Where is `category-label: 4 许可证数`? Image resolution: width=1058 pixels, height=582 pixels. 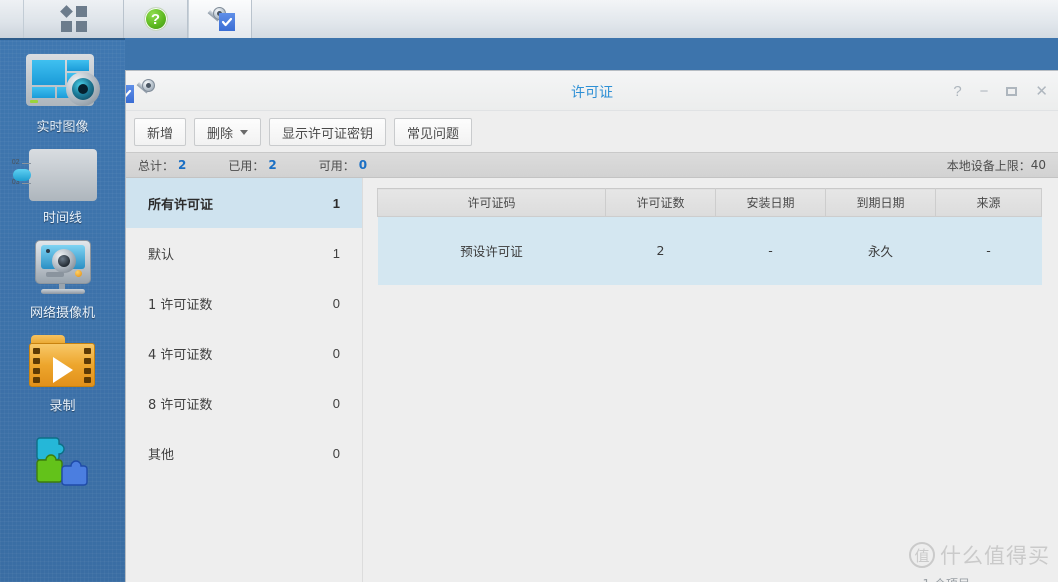 category-label: 4 许可证数 is located at coordinates (180, 355).